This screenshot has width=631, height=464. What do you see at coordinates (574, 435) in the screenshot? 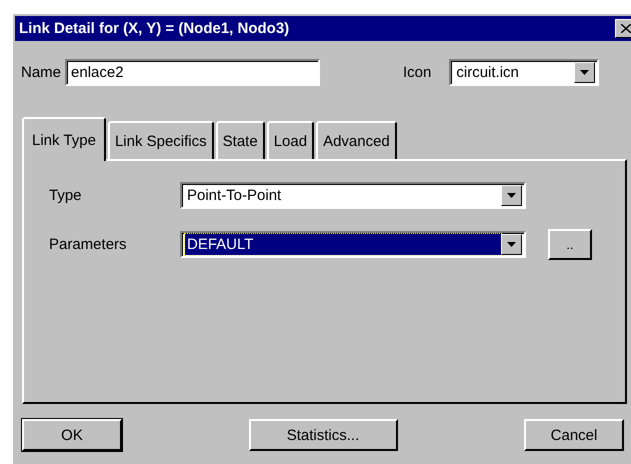
I see `dialog-button: Cancel` at bounding box center [574, 435].